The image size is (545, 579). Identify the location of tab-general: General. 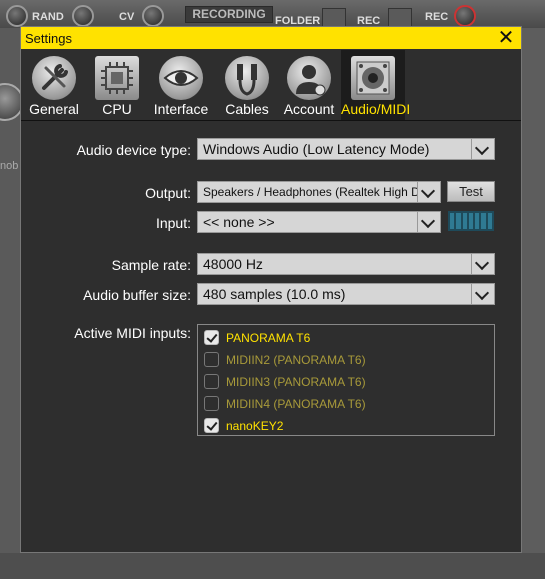
(54, 85).